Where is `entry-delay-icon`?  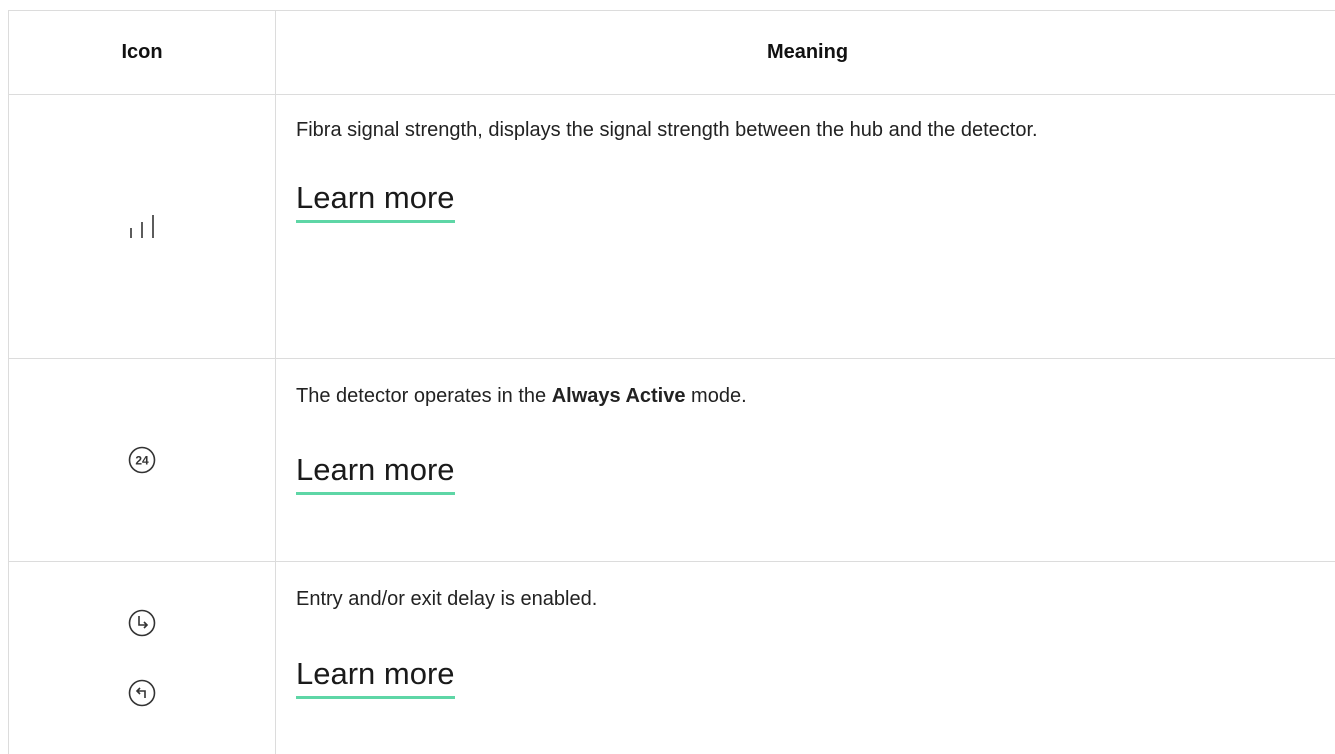
entry-delay-icon is located at coordinates (142, 623).